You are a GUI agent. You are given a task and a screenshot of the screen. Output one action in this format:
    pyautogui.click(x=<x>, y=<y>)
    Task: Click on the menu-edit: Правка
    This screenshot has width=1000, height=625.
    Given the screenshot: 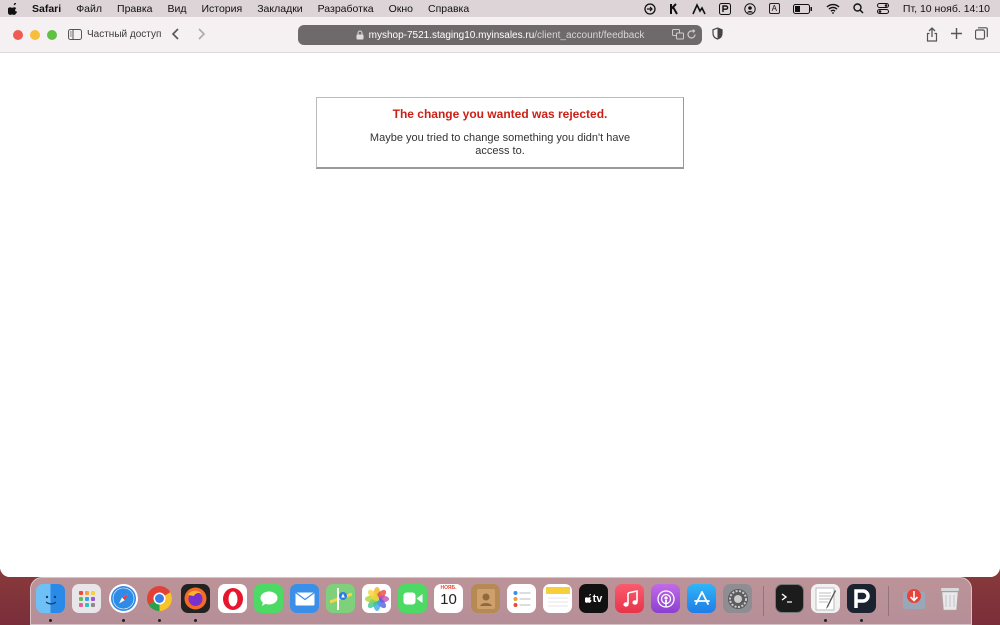 What is the action you would take?
    pyautogui.click(x=134, y=9)
    